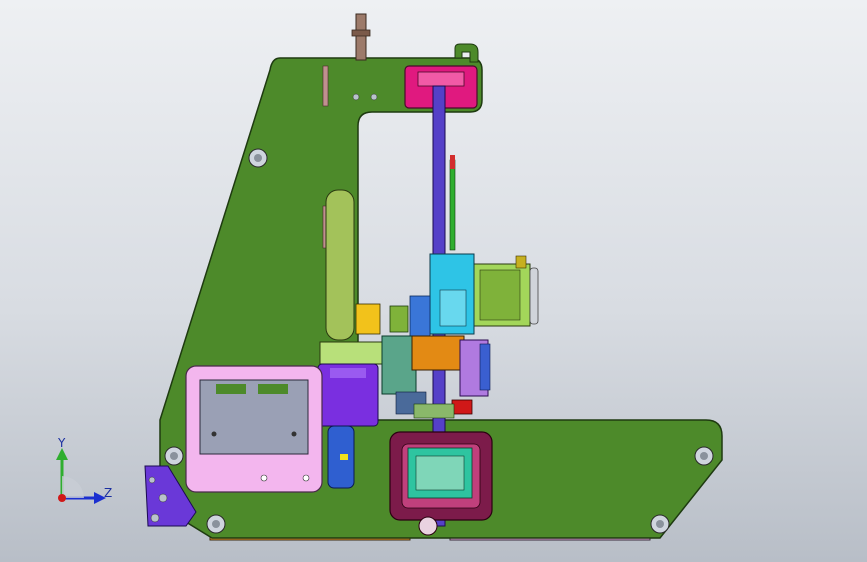 This screenshot has width=867, height=562. I want to click on z-motor-bolt, so click(428, 526).